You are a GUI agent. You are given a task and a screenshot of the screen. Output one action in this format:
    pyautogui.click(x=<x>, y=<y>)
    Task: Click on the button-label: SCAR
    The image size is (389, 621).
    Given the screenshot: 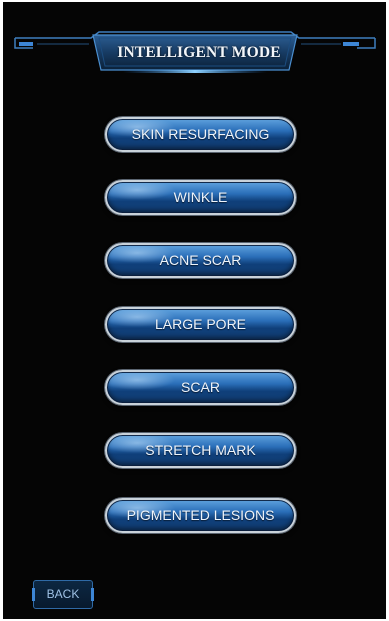 What is the action you would take?
    pyautogui.click(x=200, y=387)
    